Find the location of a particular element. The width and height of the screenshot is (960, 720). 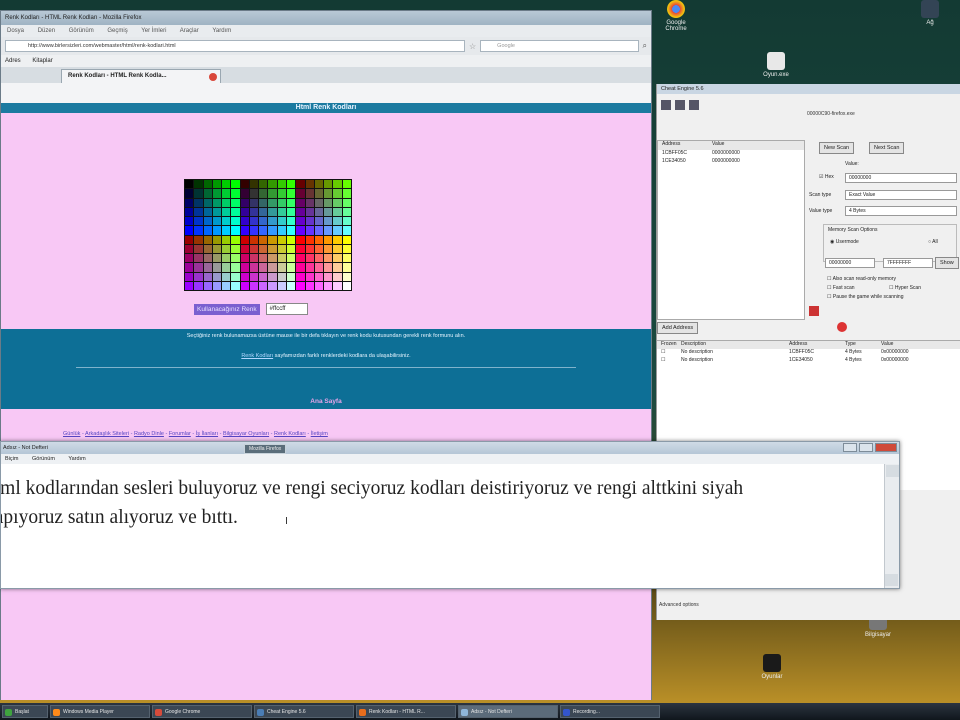

list-item: 1CE34050 0000000000 is located at coordinates (731, 162).